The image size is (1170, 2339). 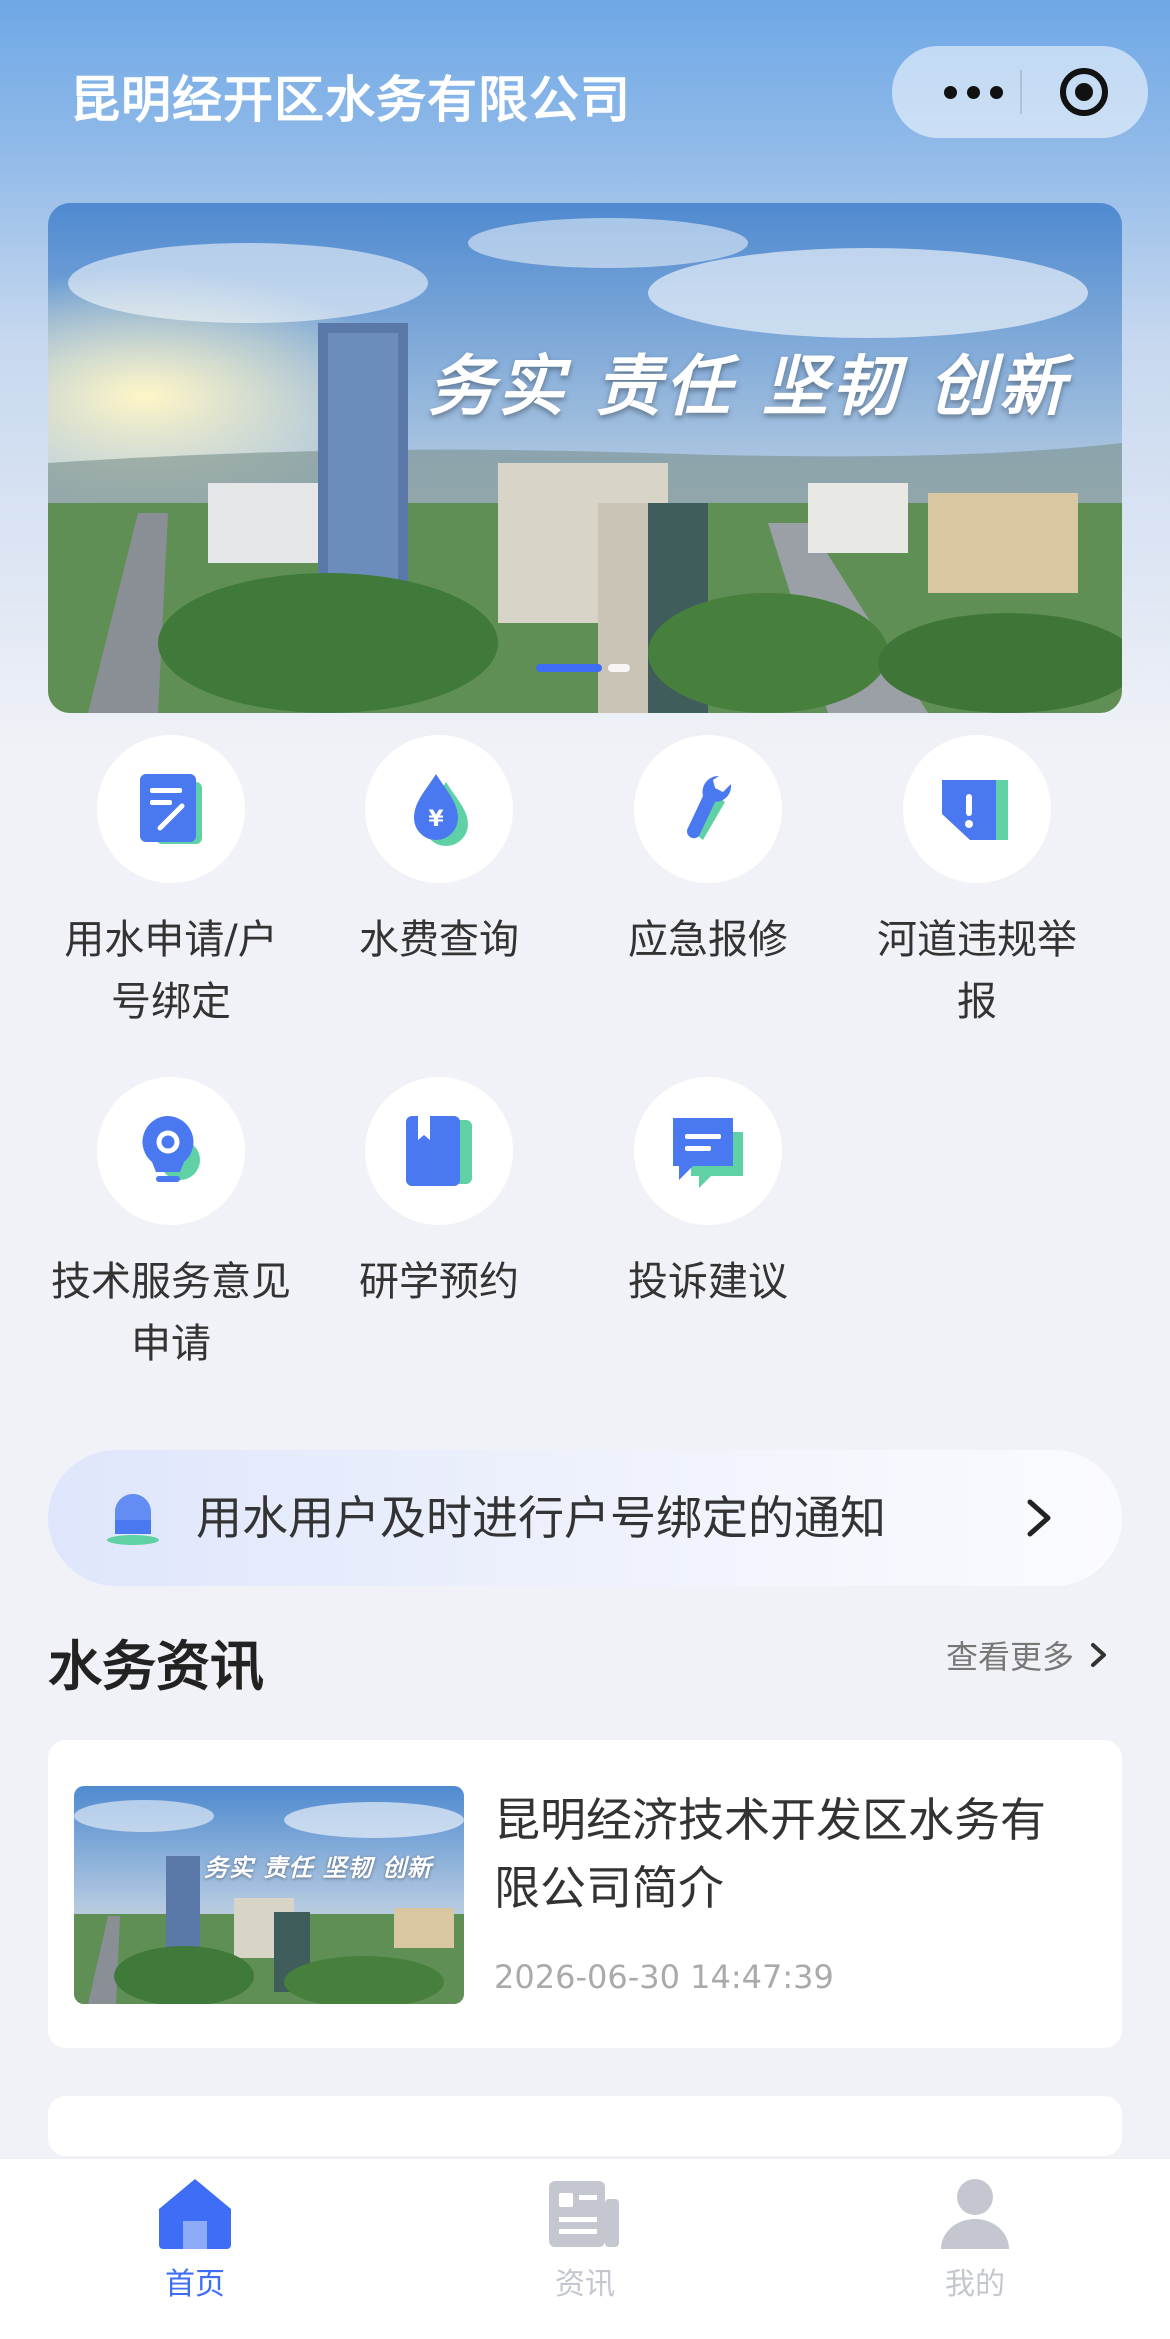 I want to click on service-label: 投诉建议, so click(x=708, y=1282).